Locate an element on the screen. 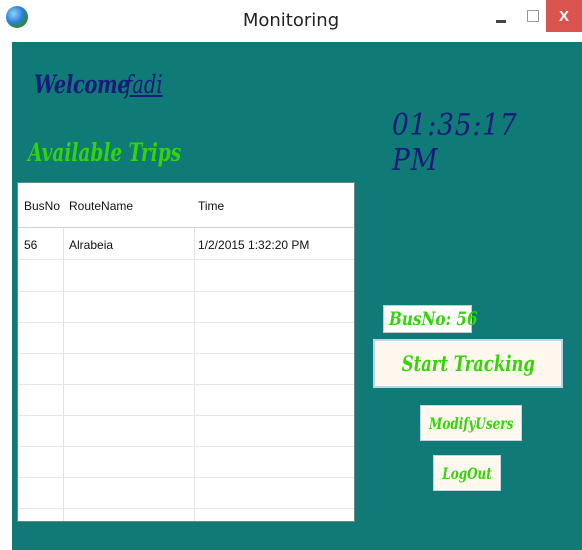 The image size is (582, 550). cell-time: 1/2/2015 1:32:20 PM is located at coordinates (254, 245).